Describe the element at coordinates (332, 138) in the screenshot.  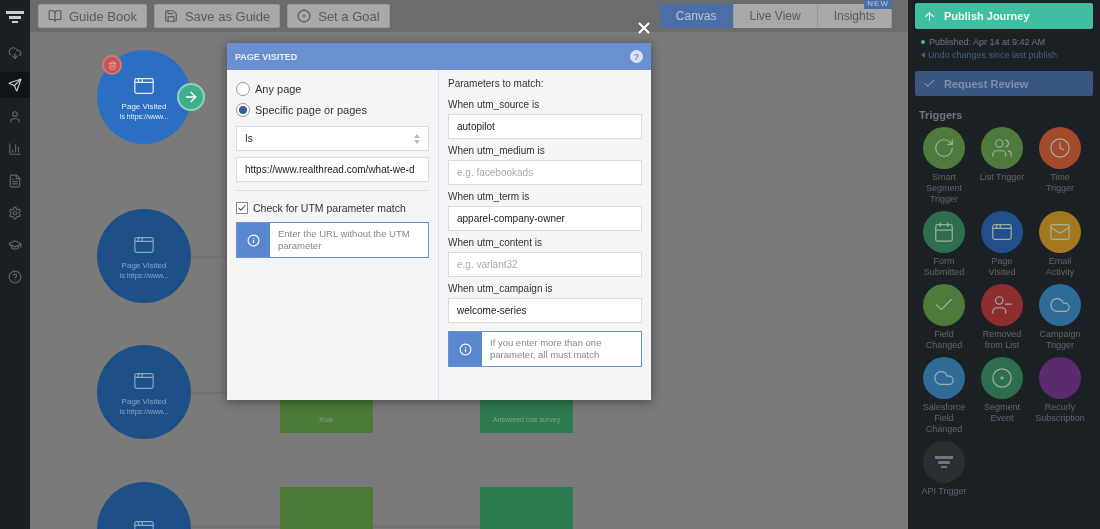
I see `match-select: Is` at that location.